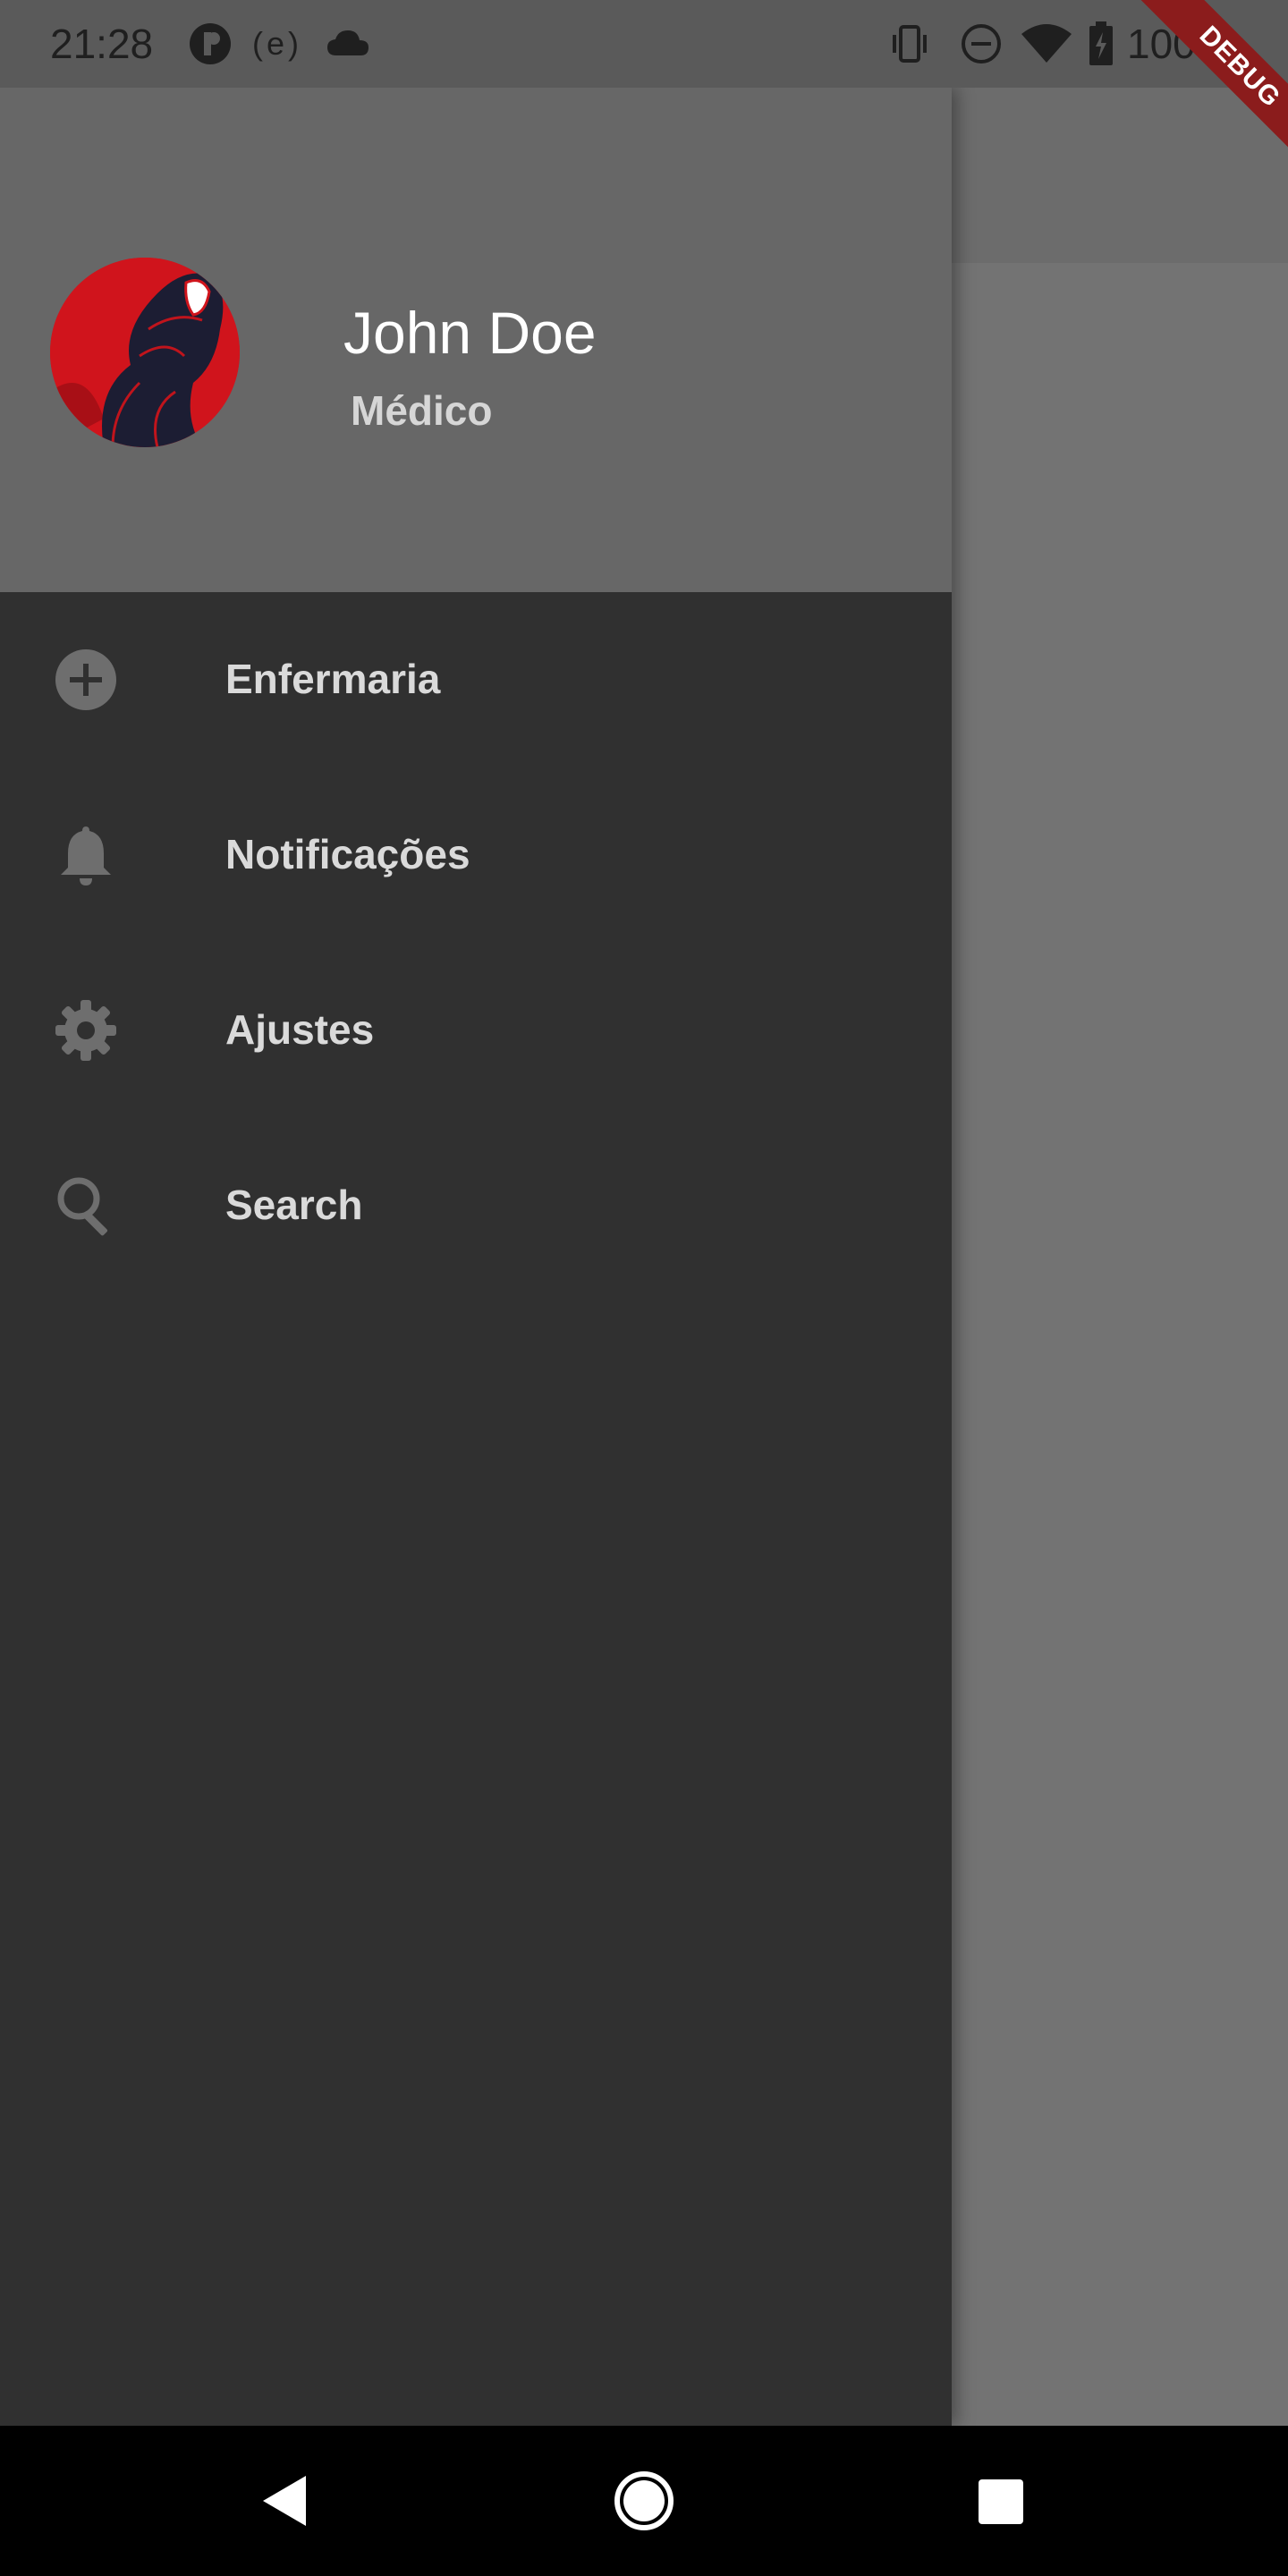 The image size is (1288, 2576). I want to click on avatar, so click(145, 352).